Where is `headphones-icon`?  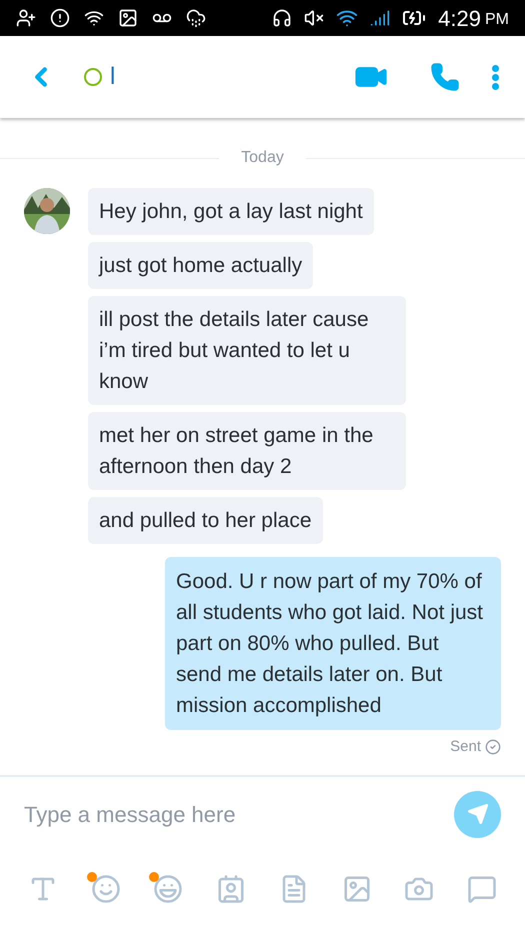
headphones-icon is located at coordinates (282, 18).